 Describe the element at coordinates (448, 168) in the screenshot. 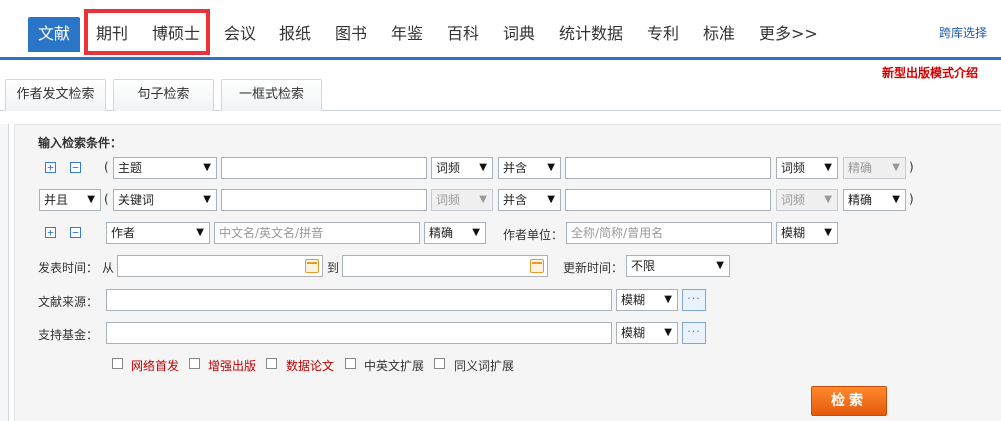

I see `frequency-select-1a-value: 词频` at that location.